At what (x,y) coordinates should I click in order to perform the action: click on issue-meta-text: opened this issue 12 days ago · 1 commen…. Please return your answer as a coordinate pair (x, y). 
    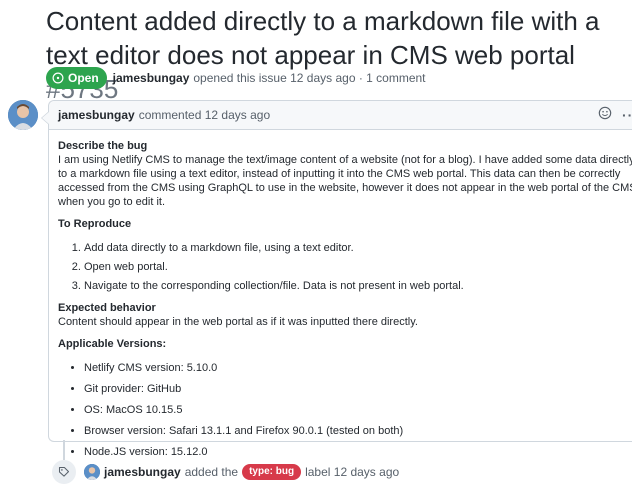
    Looking at the image, I should click on (309, 78).